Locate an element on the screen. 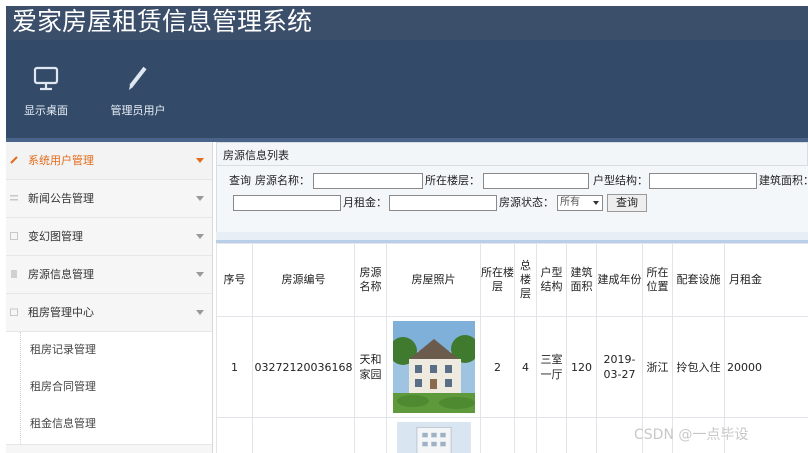 The image size is (808, 453). house-name-input is located at coordinates (368, 181).